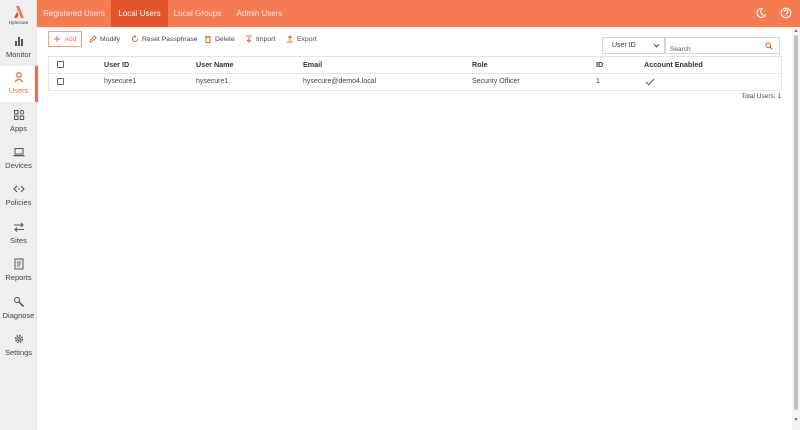 The width and height of the screenshot is (800, 430). I want to click on export-button: Export, so click(301, 39).